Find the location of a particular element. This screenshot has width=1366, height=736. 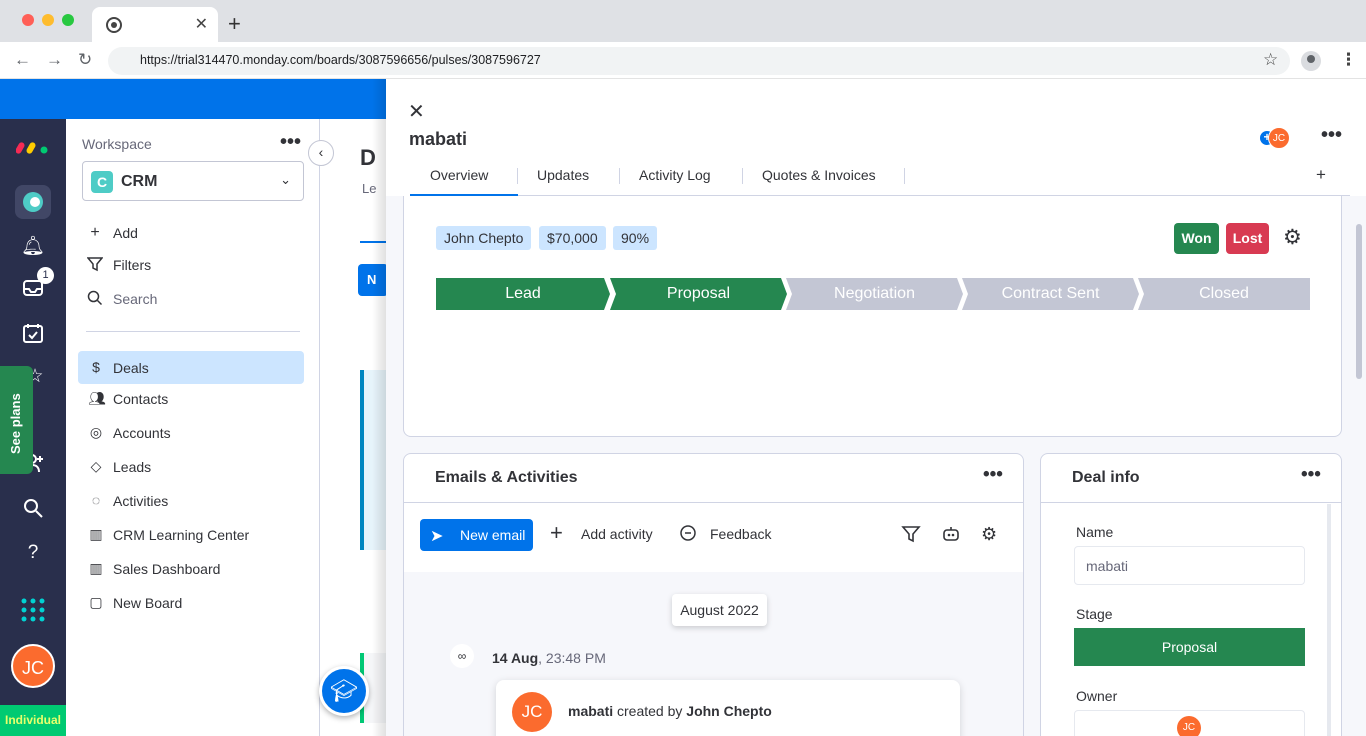

my-work-icon is located at coordinates (33, 335).